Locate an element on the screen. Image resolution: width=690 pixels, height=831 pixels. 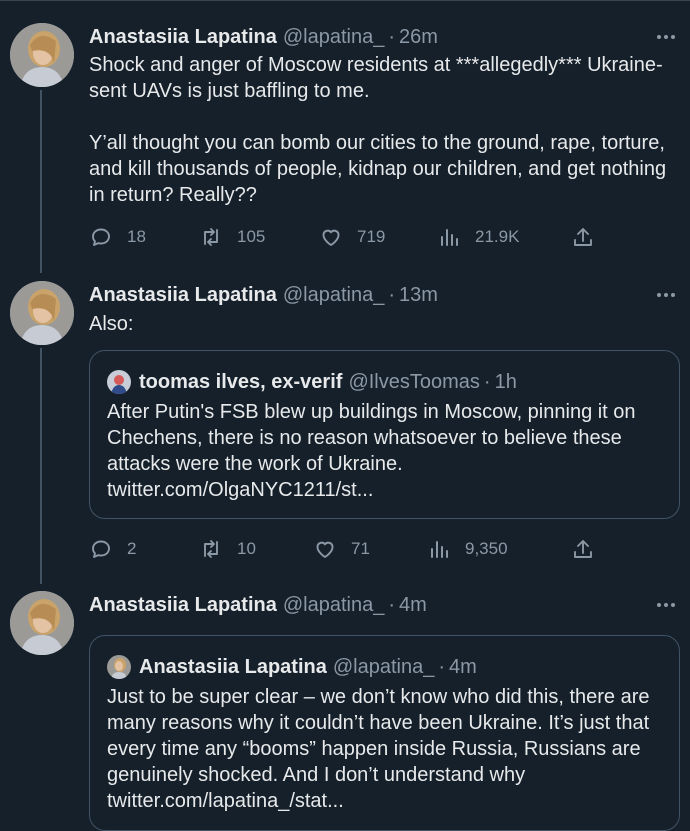
reply-count: 2 is located at coordinates (132, 548).